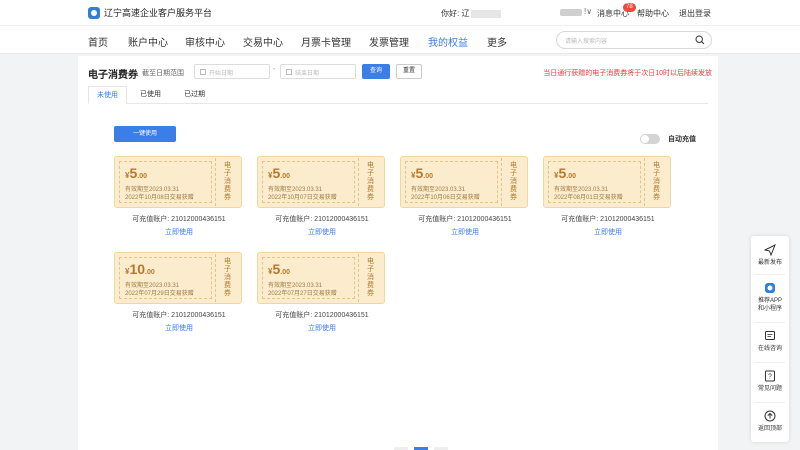  Describe the element at coordinates (627, 73) in the screenshot. I see `distribution-notice: 当日通行获赠的电子消费券将于次日10时以后陆续发放` at that location.